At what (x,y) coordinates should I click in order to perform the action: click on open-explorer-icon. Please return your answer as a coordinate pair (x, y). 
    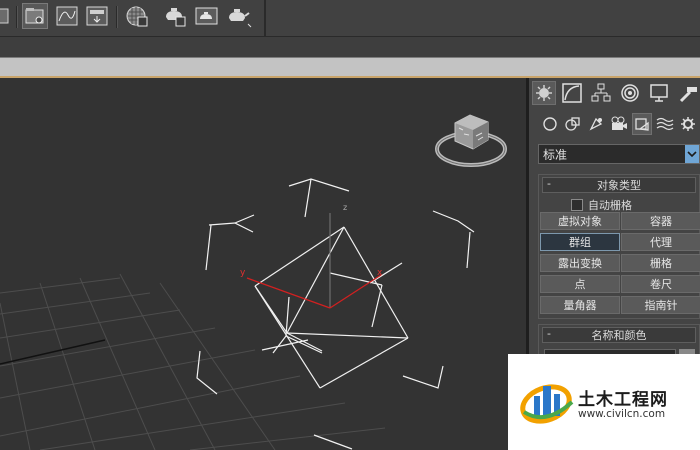
    Looking at the image, I should click on (35, 16).